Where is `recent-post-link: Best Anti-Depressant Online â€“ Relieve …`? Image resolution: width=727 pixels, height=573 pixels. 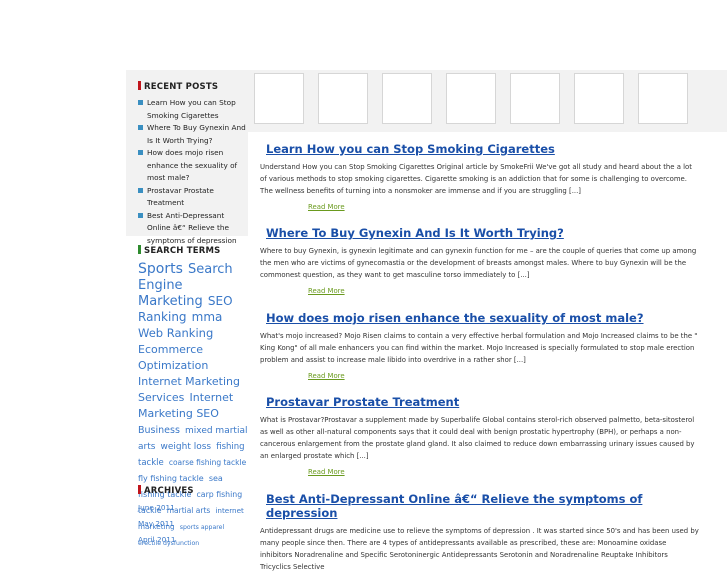 recent-post-link: Best Anti-Depressant Online â€“ Relieve … is located at coordinates (192, 228).